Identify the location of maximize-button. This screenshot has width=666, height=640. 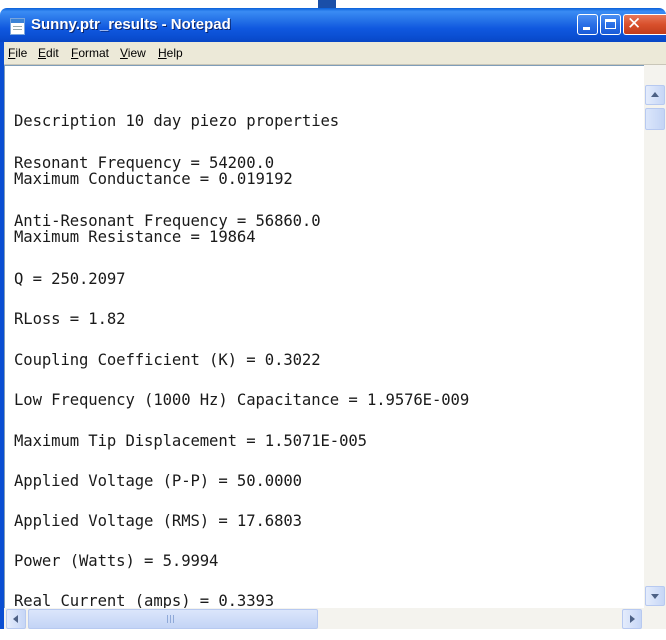
(610, 24).